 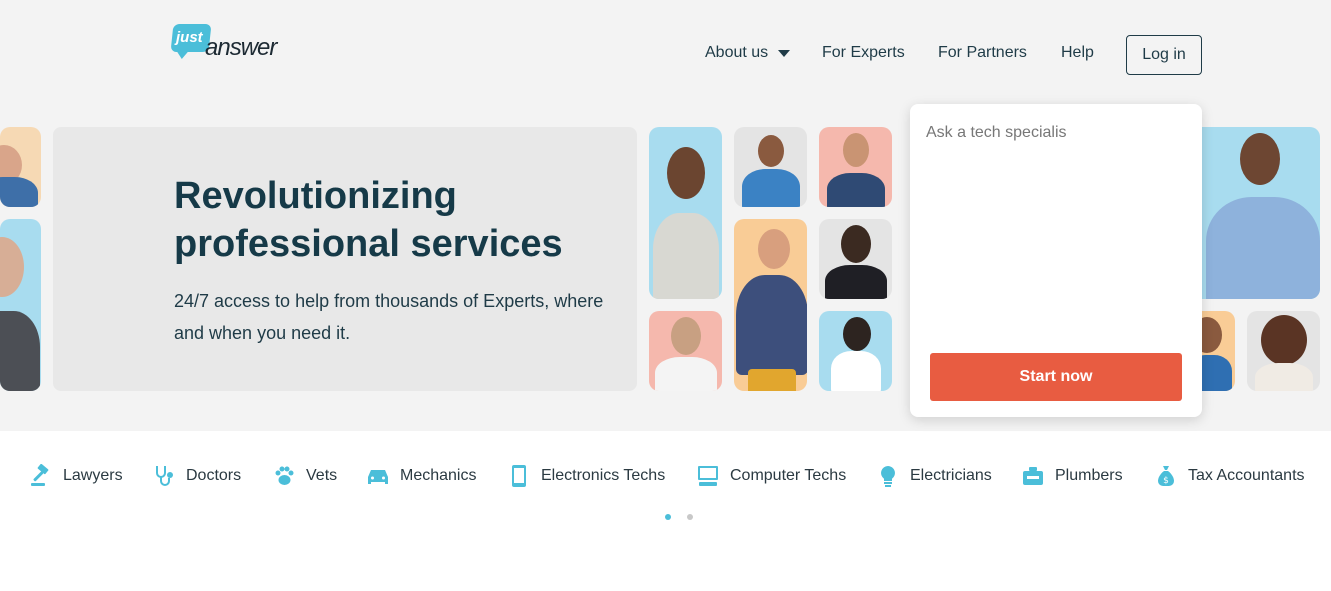 I want to click on phone-icon, so click(x=519, y=476).